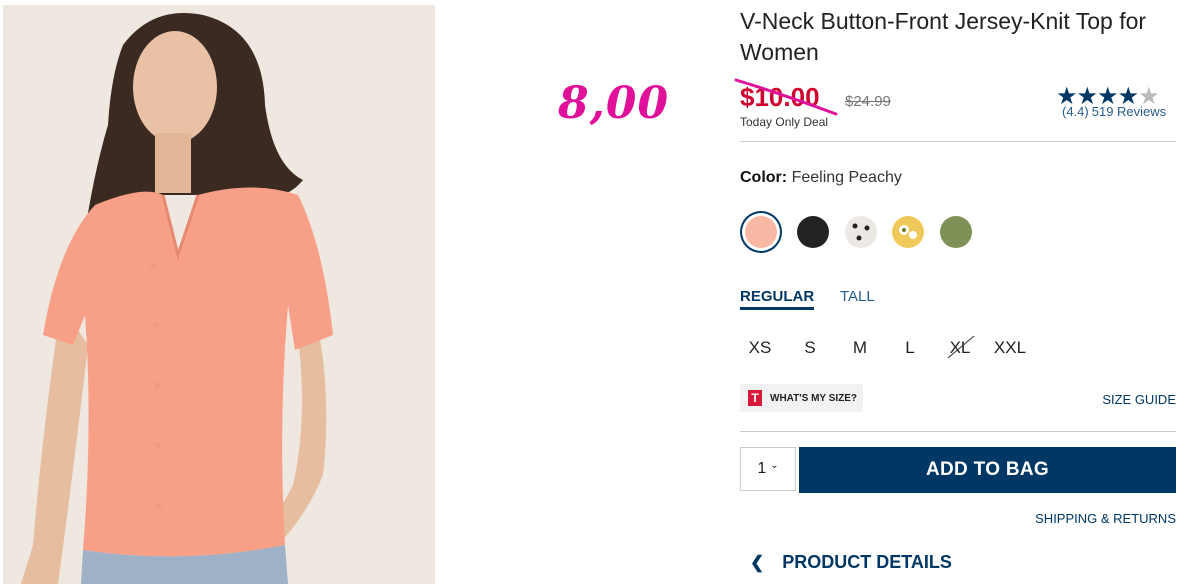 The height and width of the screenshot is (584, 1182). Describe the element at coordinates (755, 398) in the screenshot. I see `truefit-logo-icon: T` at that location.